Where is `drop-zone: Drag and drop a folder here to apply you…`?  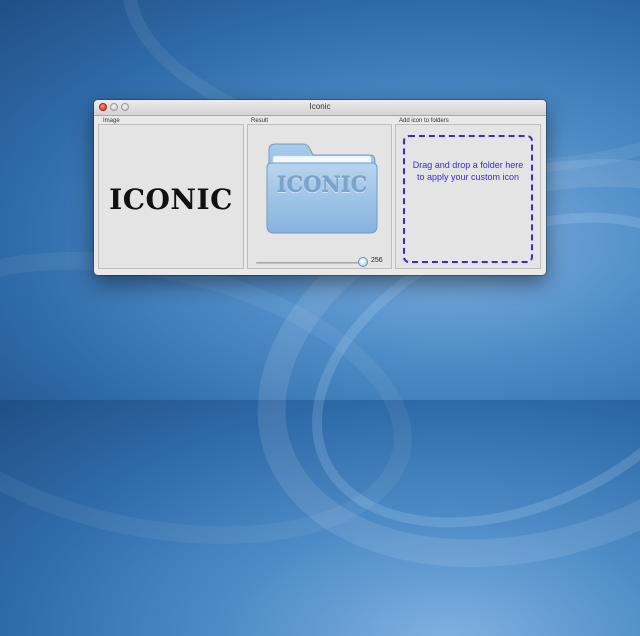
drop-zone: Drag and drop a folder here to apply you… is located at coordinates (468, 199).